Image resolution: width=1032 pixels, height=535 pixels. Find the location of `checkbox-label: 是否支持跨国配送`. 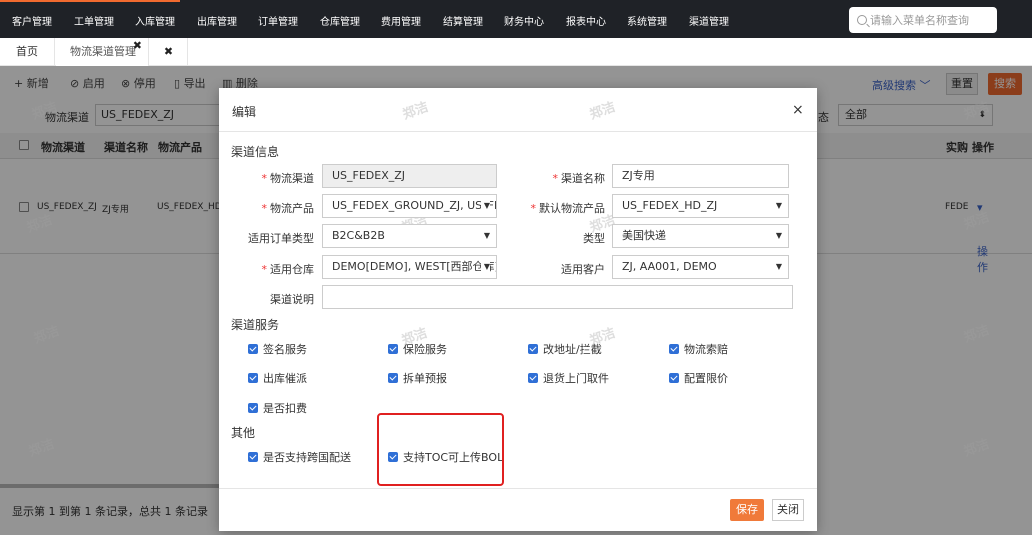

checkbox-label: 是否支持跨国配送 is located at coordinates (307, 457).